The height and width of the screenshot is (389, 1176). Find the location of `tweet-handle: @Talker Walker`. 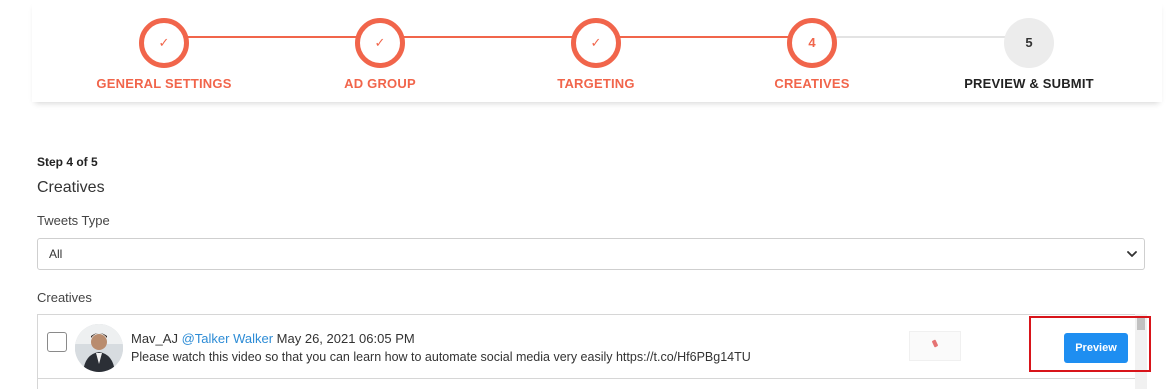

tweet-handle: @Talker Walker is located at coordinates (227, 338).